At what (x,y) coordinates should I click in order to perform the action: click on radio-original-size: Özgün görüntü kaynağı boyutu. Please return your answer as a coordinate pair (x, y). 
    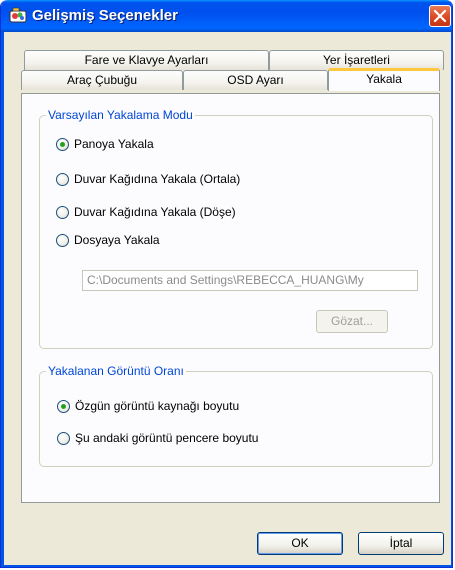
    Looking at the image, I should click on (187, 407).